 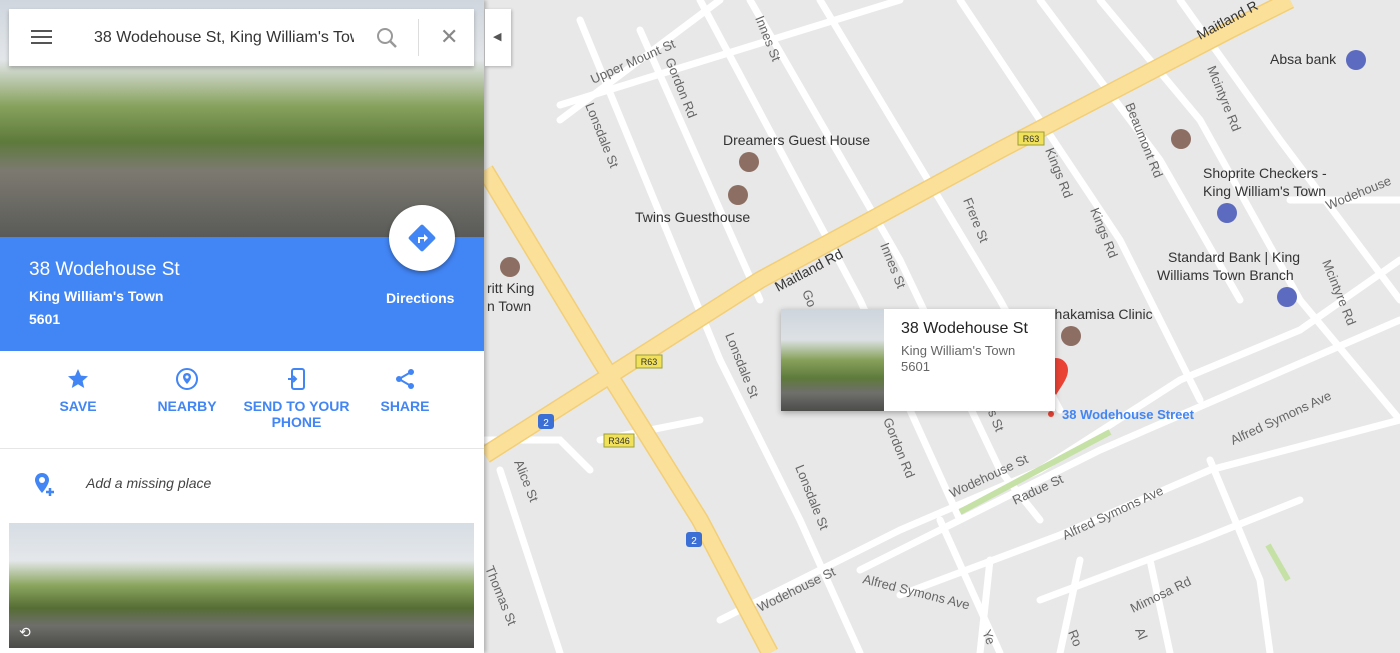 What do you see at coordinates (242, 483) in the screenshot?
I see `add-missing-place-row: Add a missing place` at bounding box center [242, 483].